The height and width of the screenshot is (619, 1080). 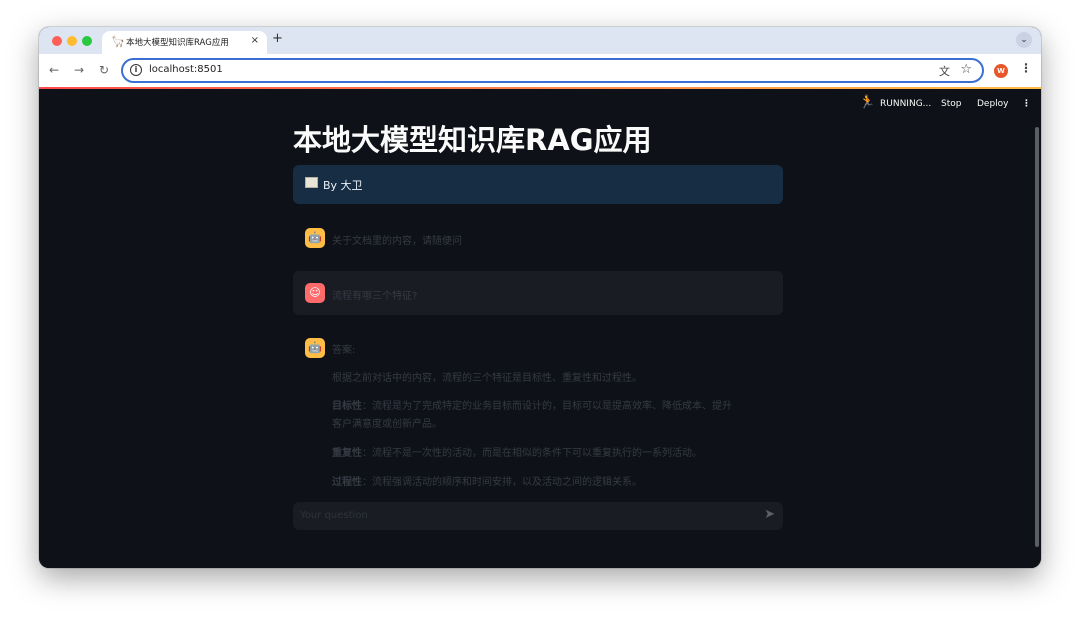 What do you see at coordinates (487, 378) in the screenshot?
I see `answer-intro: 根据之前对话中的内容，流程的三个特征是目标性、重复性和过程性。` at bounding box center [487, 378].